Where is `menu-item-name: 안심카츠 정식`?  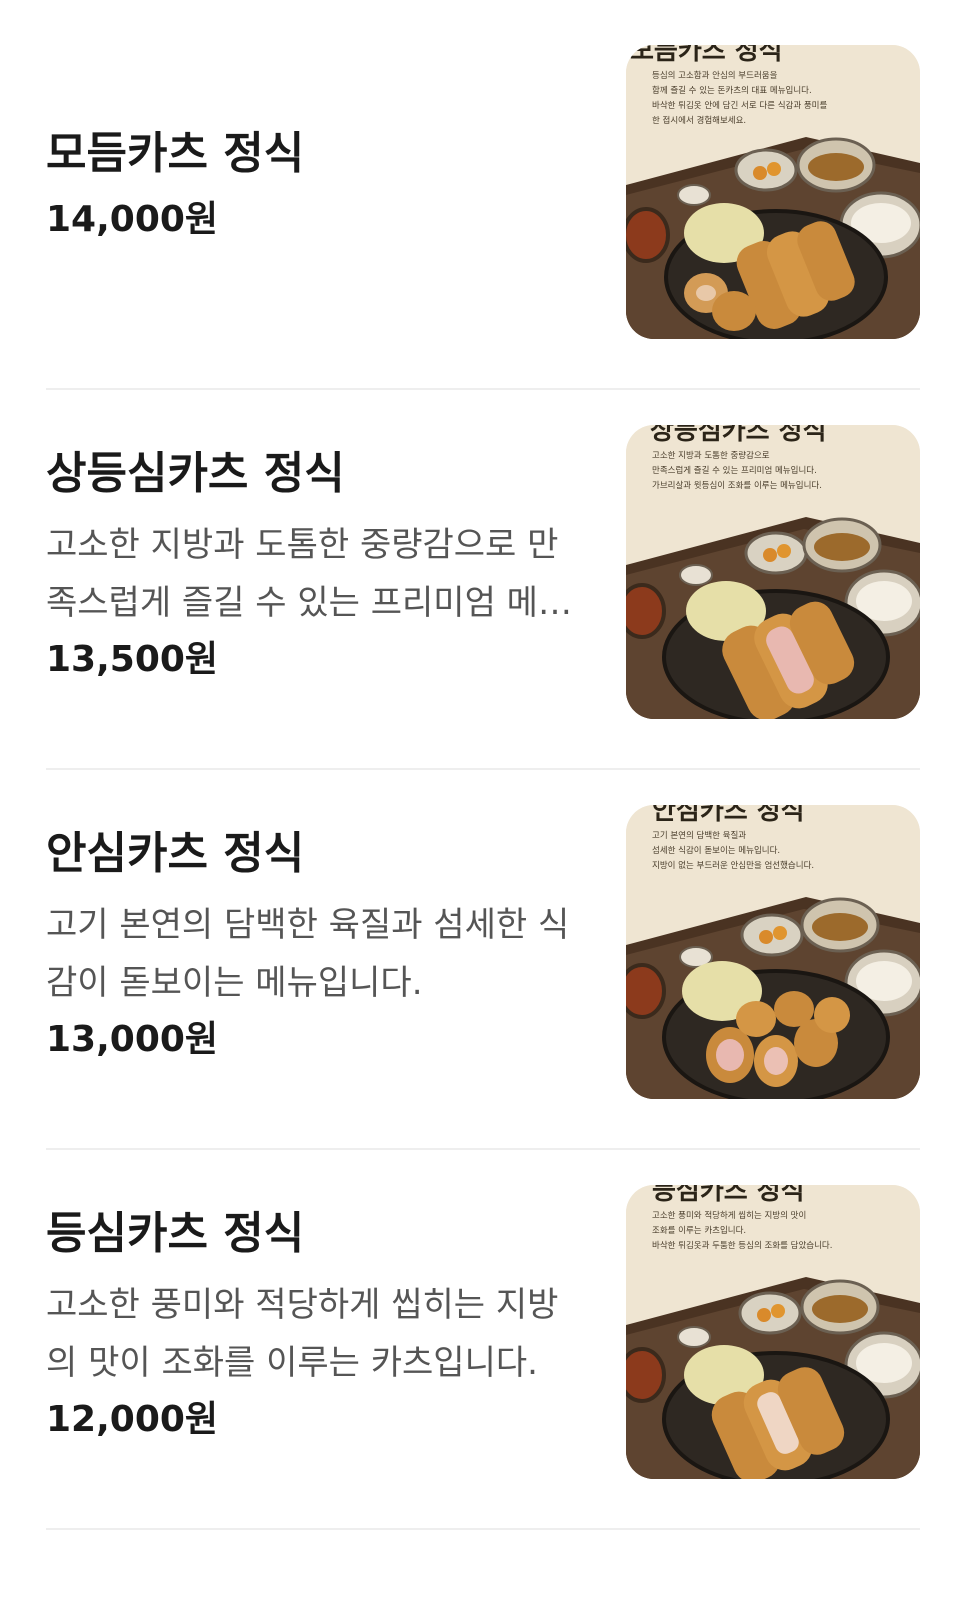
menu-item-name: 안심카츠 정식 is located at coordinates (175, 853).